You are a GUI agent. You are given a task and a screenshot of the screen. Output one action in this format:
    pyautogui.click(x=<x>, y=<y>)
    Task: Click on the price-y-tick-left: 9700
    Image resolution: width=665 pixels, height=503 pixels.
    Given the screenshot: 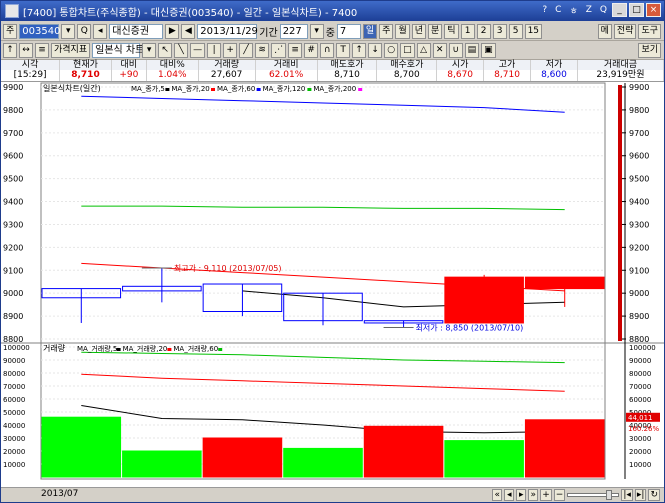 What is the action you would take?
    pyautogui.click(x=13, y=133)
    